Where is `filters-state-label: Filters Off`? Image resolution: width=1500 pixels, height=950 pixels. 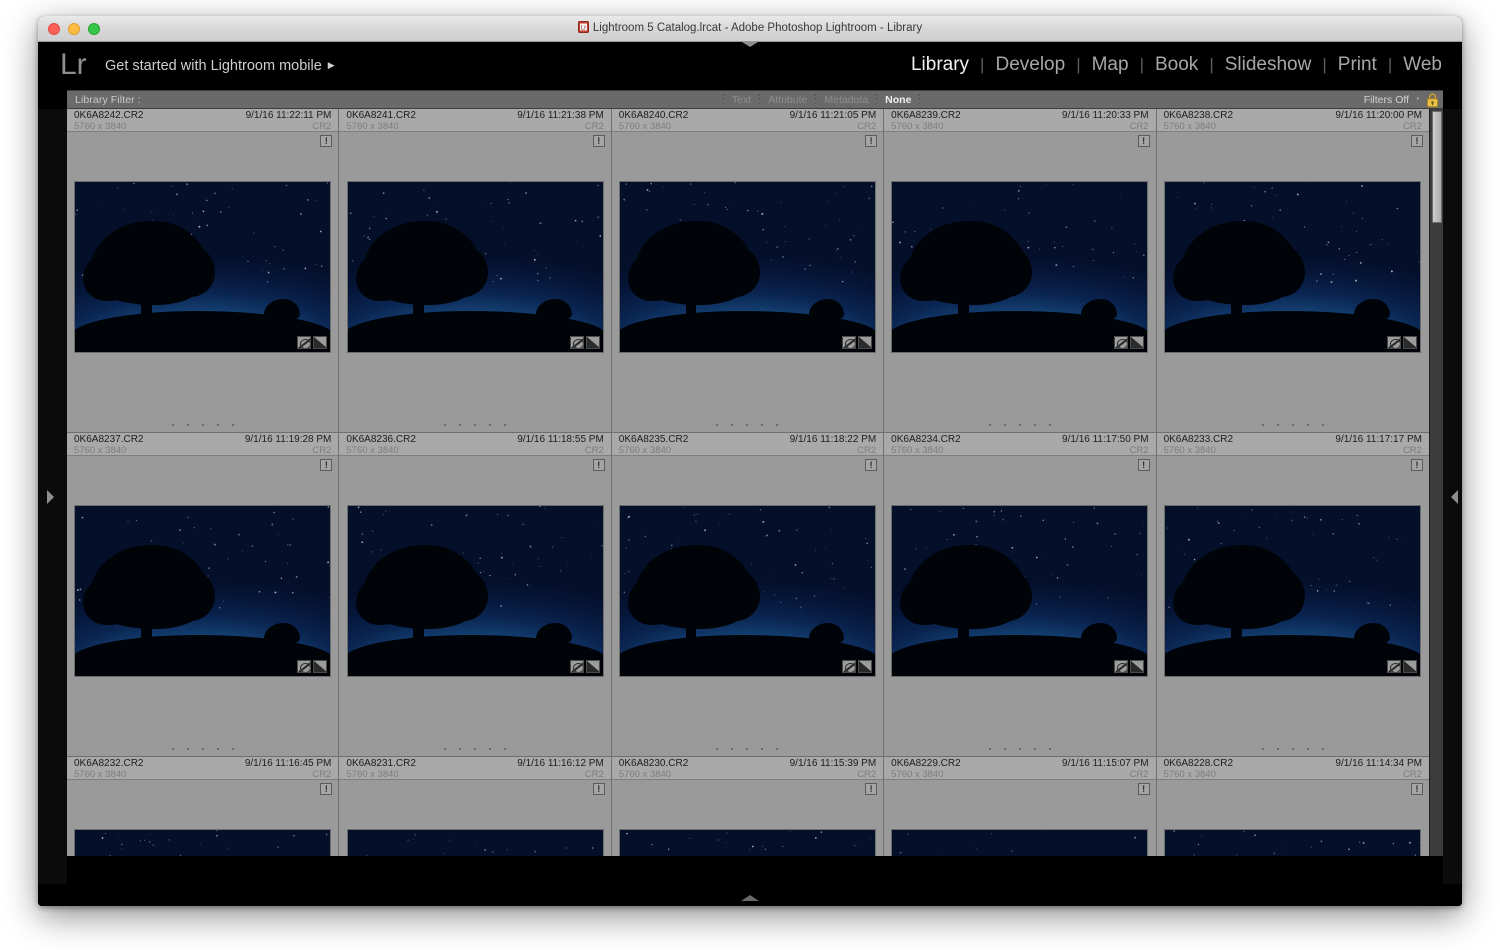 filters-state-label: Filters Off is located at coordinates (1386, 100).